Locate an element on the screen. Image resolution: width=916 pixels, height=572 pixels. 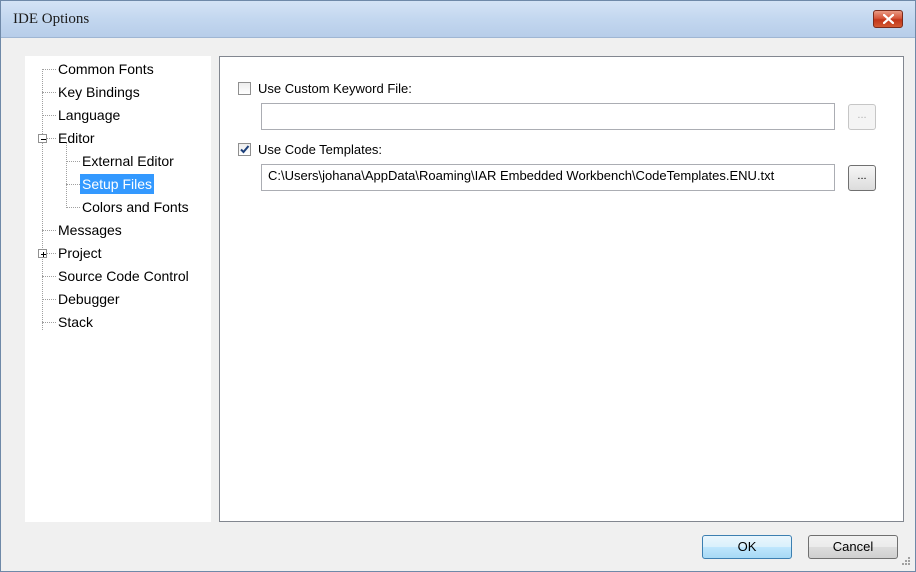
tree-item-setup-files: Setup Files is located at coordinates (117, 184).